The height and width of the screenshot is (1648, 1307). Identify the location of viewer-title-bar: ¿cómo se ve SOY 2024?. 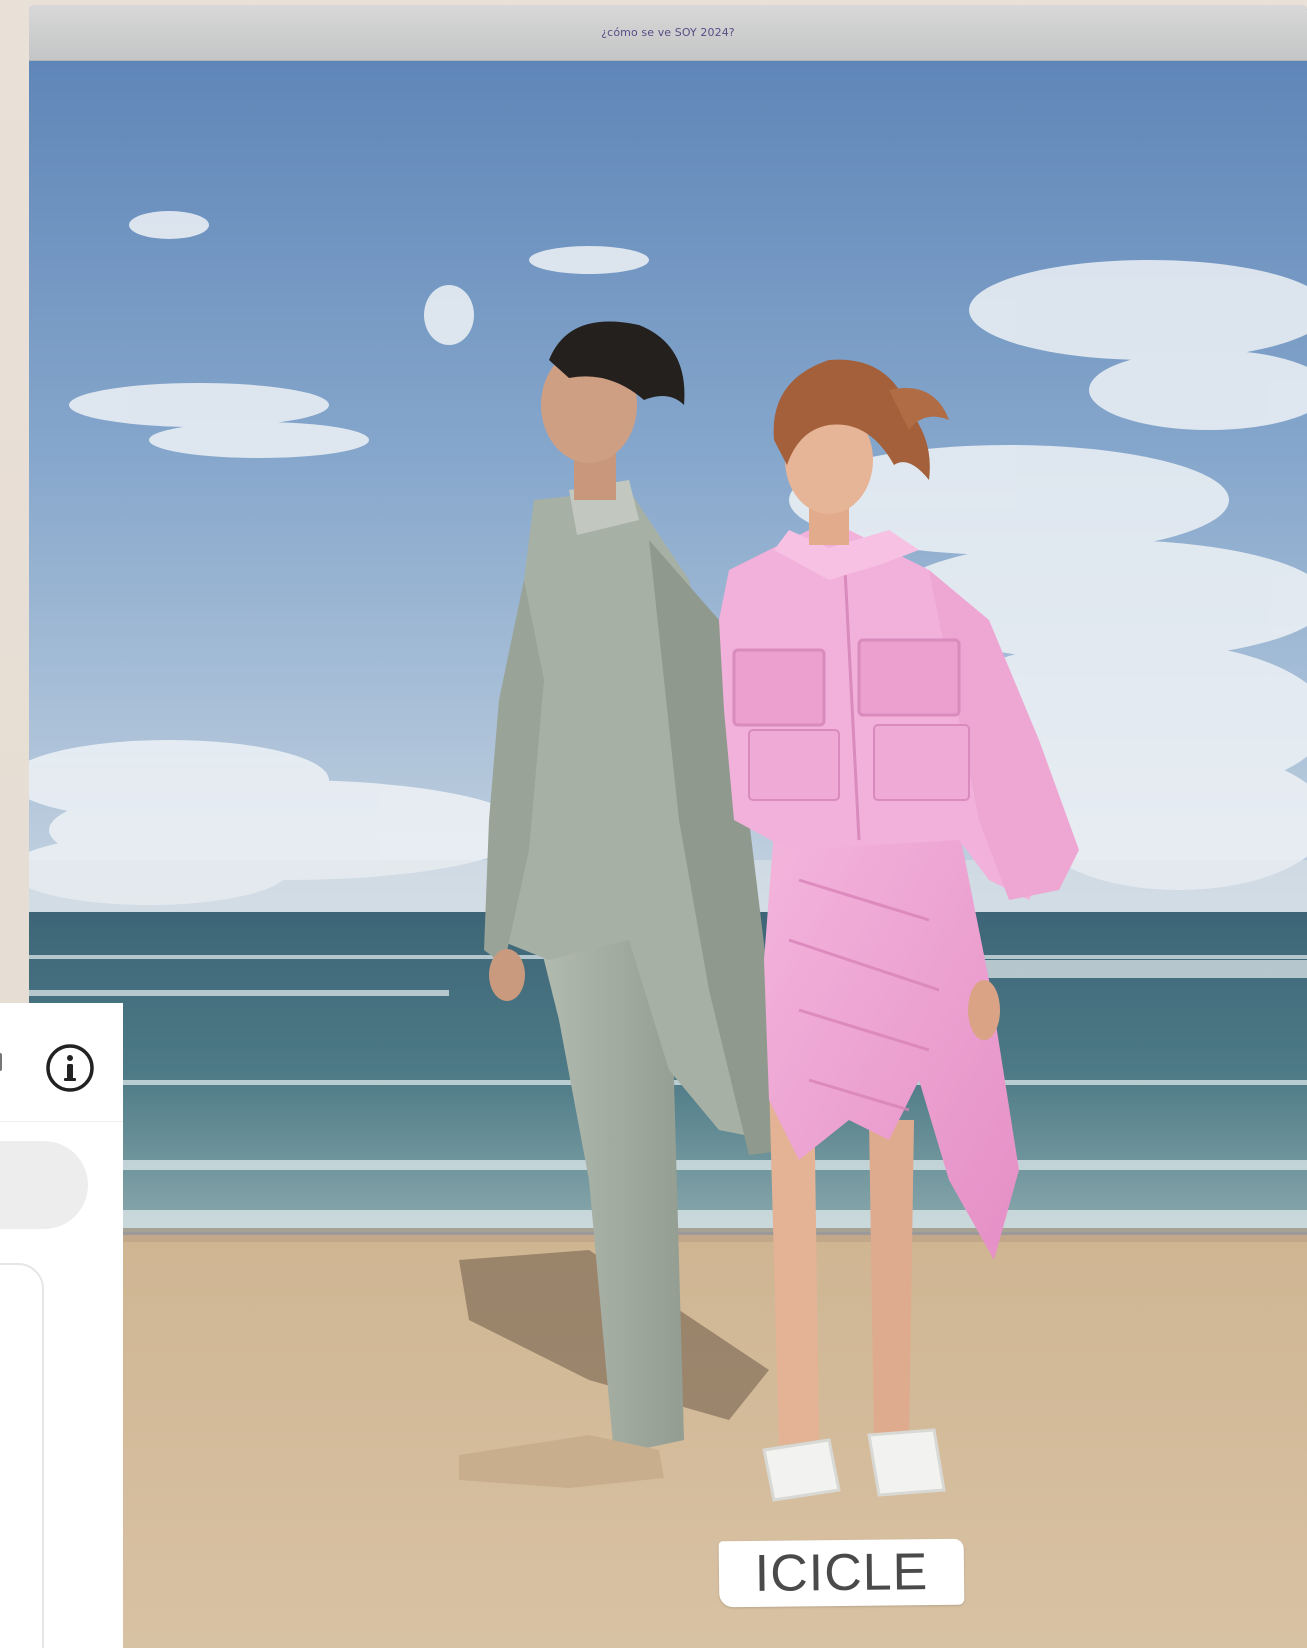
(668, 33).